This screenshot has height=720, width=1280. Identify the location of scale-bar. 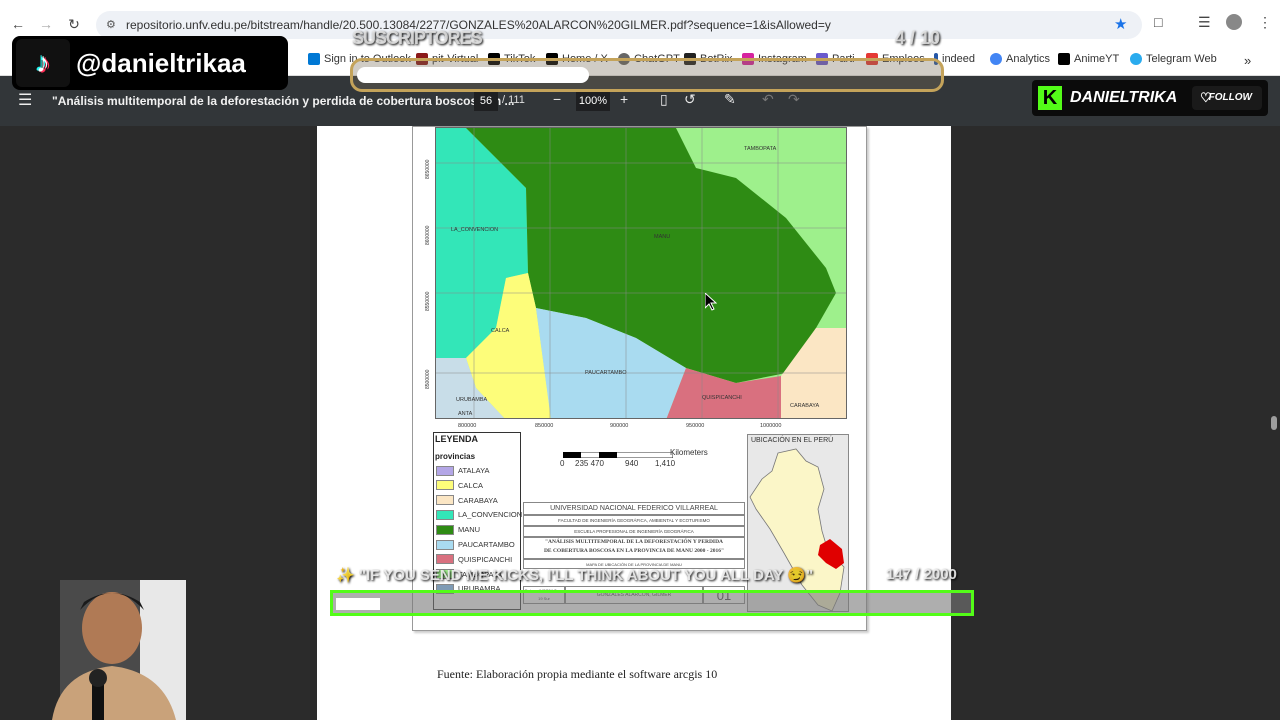
(618, 455).